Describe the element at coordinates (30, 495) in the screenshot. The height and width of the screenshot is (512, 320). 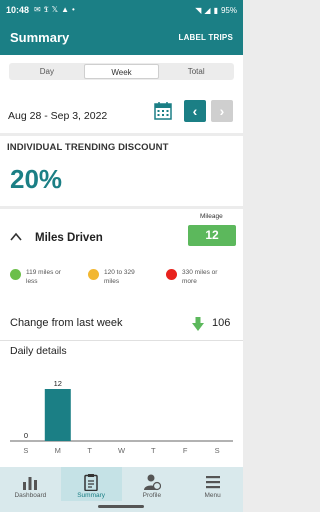
I see `nav-dashboard-label: Dashboard` at that location.